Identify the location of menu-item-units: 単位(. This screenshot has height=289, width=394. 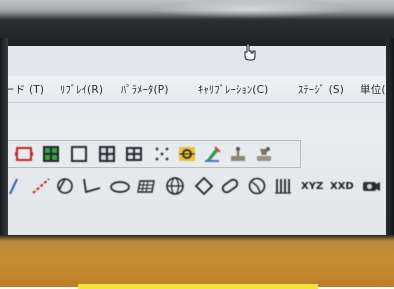
(373, 89).